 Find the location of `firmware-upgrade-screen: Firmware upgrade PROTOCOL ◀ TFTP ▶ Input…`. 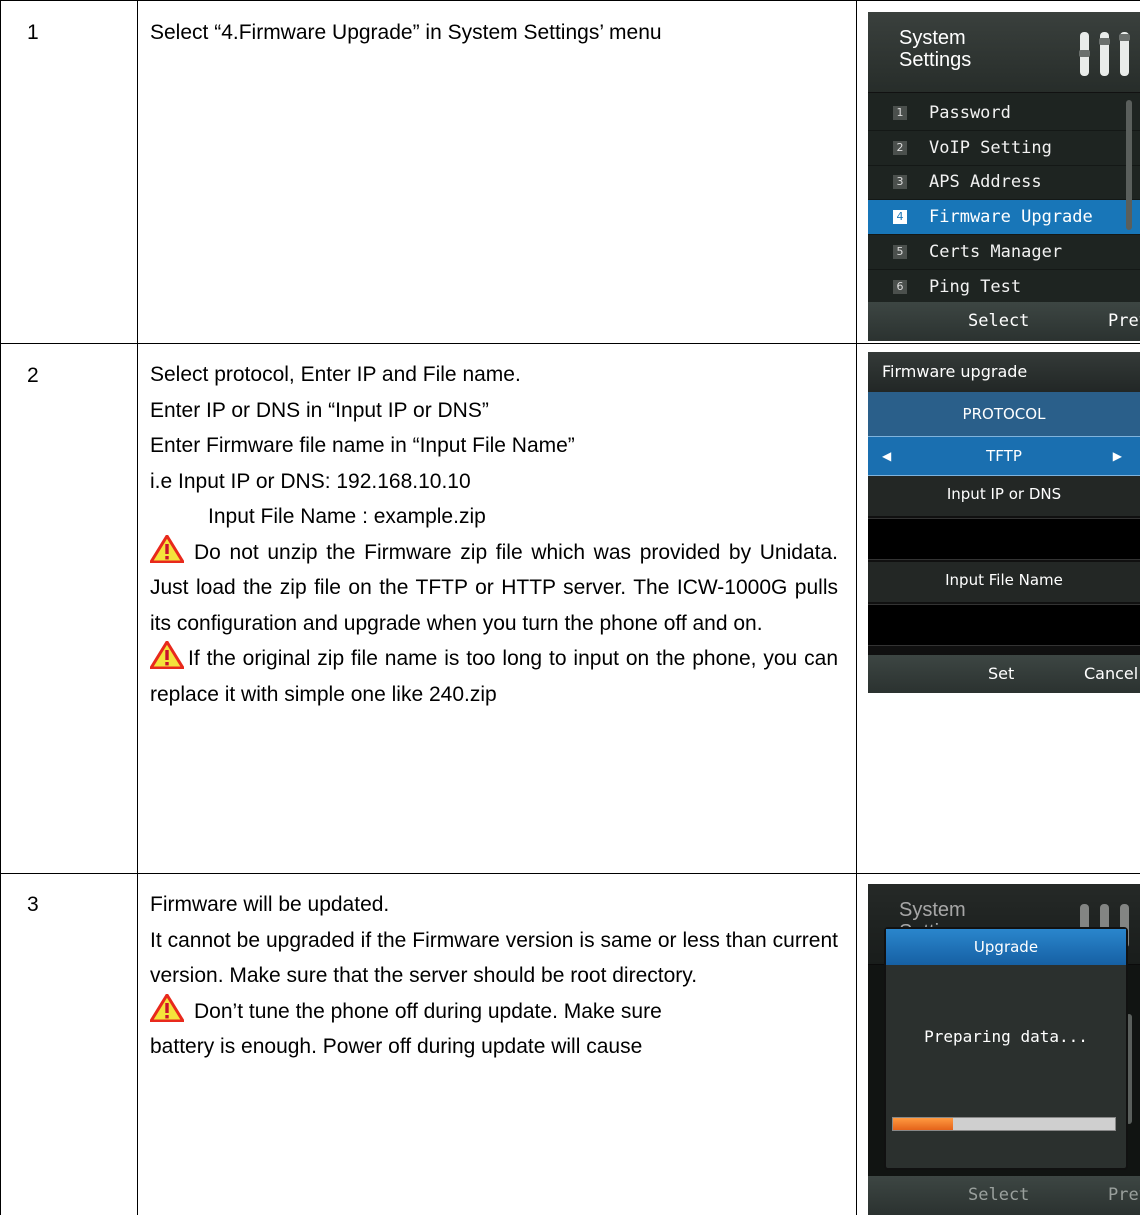

firmware-upgrade-screen: Firmware upgrade PROTOCOL ◀ TFTP ▶ Input… is located at coordinates (1004, 522).